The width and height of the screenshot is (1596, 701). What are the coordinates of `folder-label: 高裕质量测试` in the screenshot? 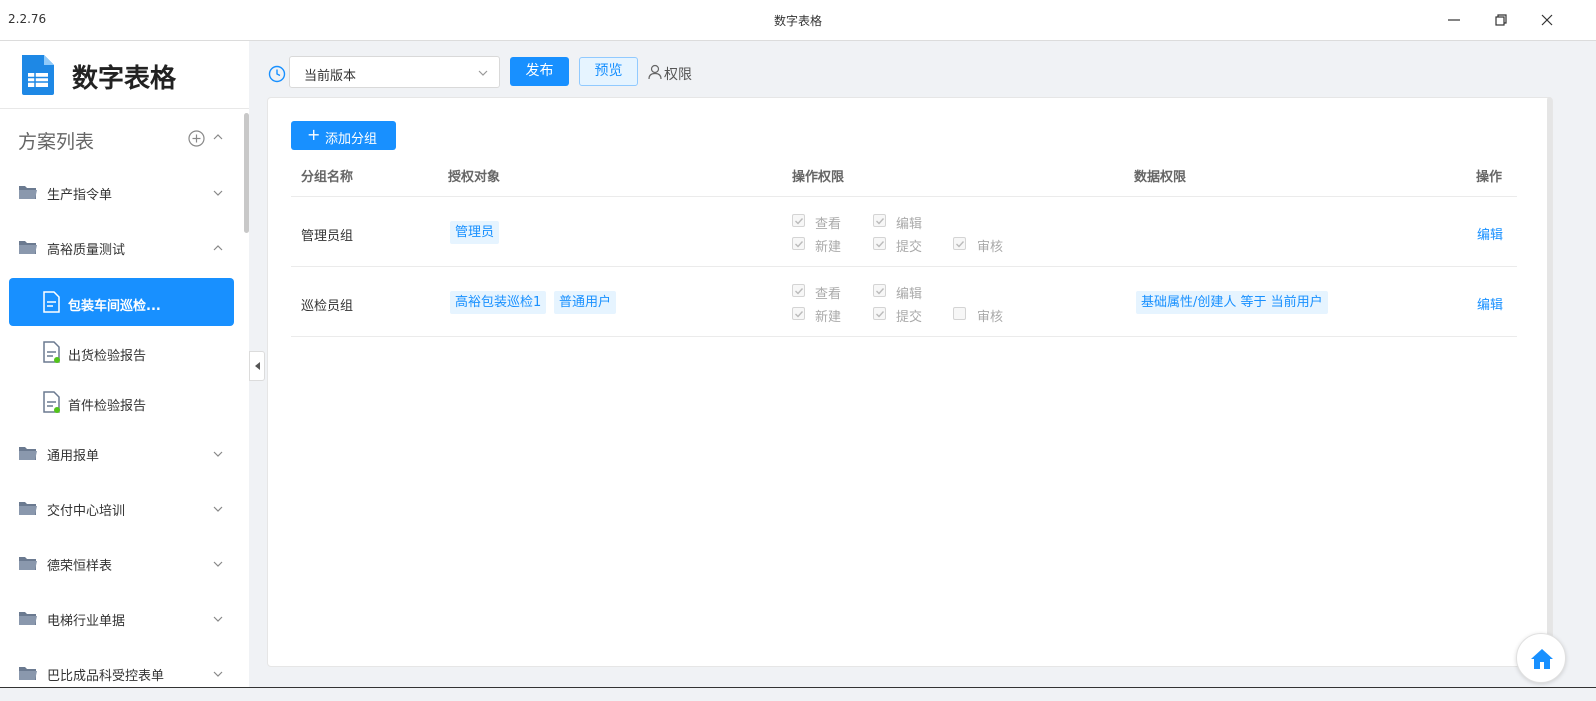 It's located at (86, 250).